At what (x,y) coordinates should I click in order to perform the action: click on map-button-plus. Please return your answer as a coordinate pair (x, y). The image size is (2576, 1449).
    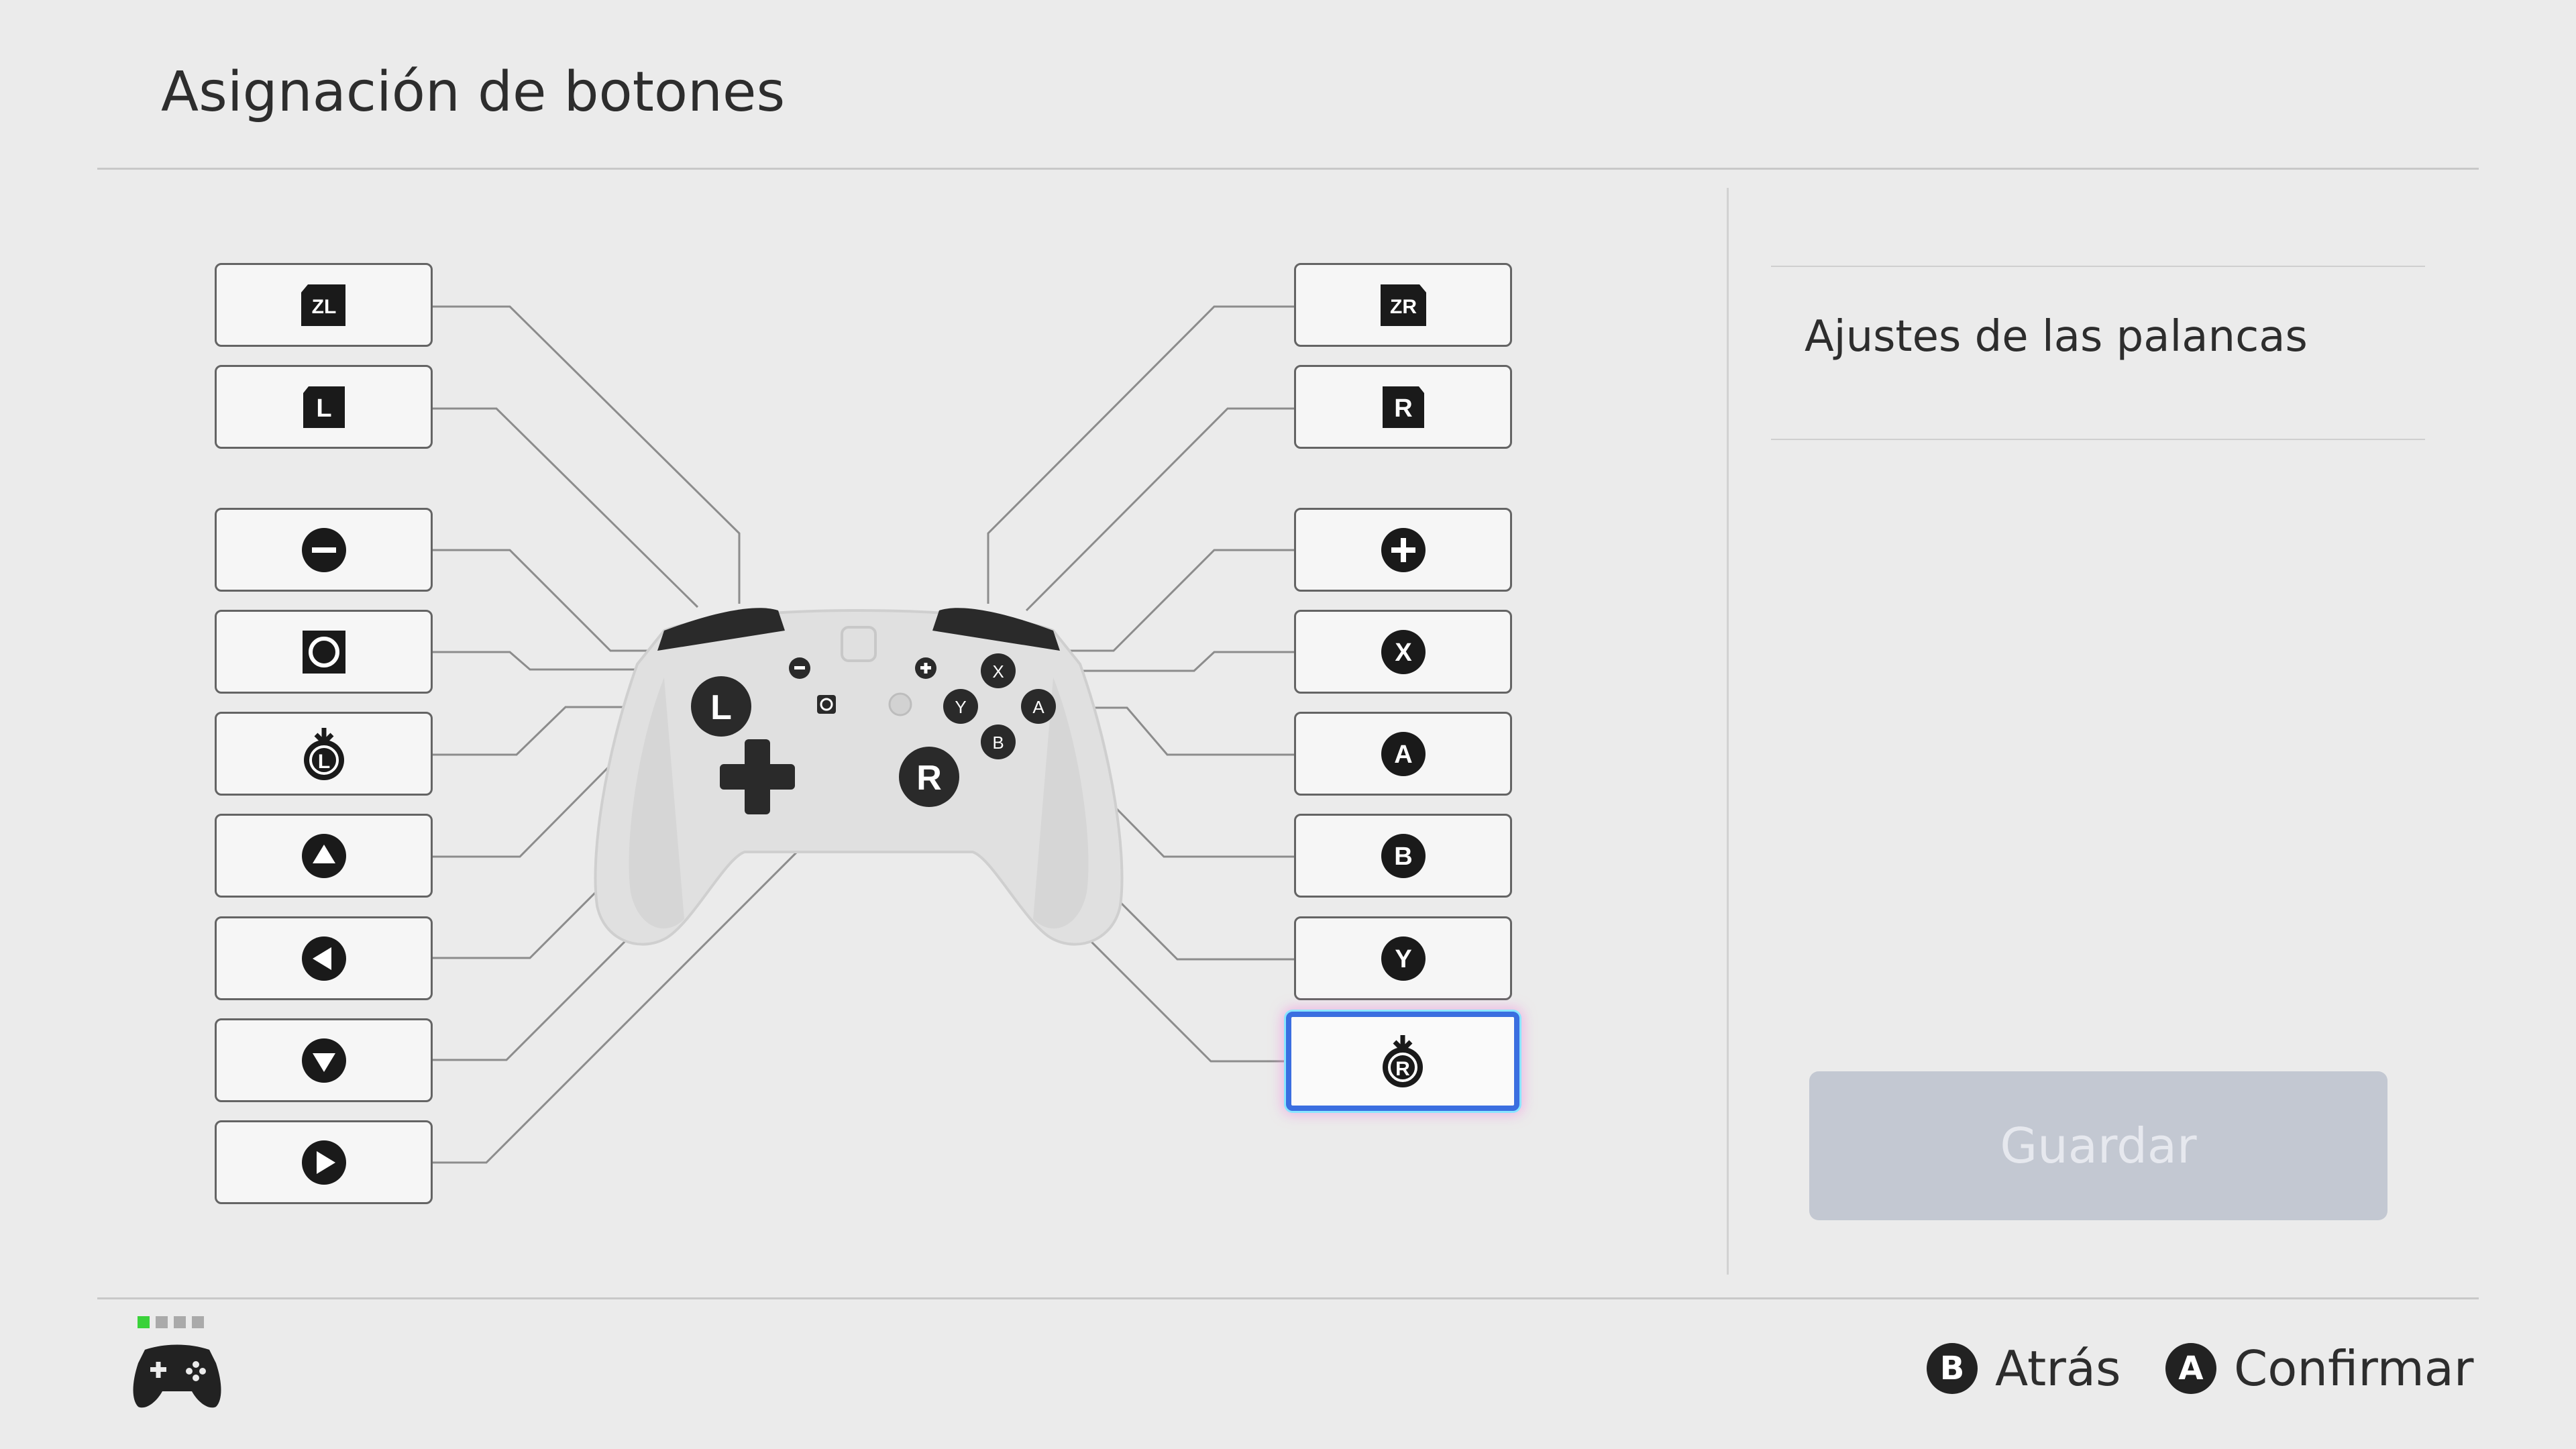
    Looking at the image, I should click on (1403, 550).